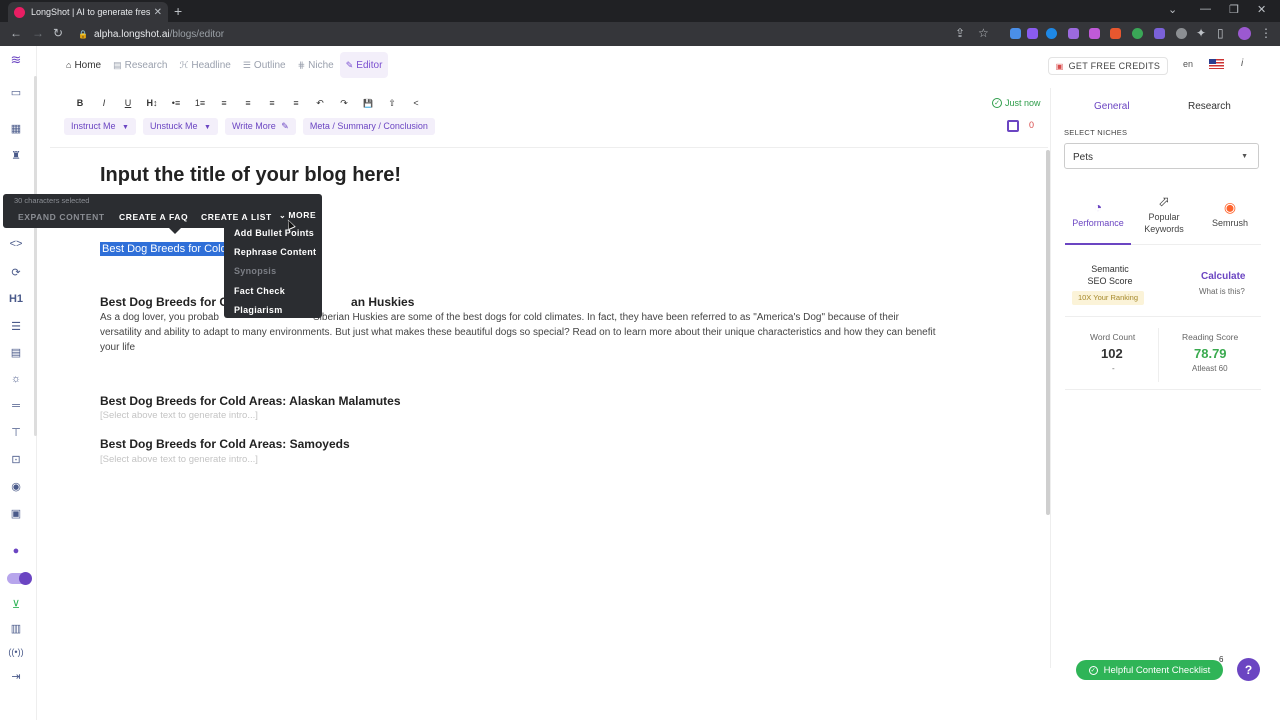 This screenshot has width=1280, height=720. I want to click on sidebar-scrollbar, so click(35, 256).